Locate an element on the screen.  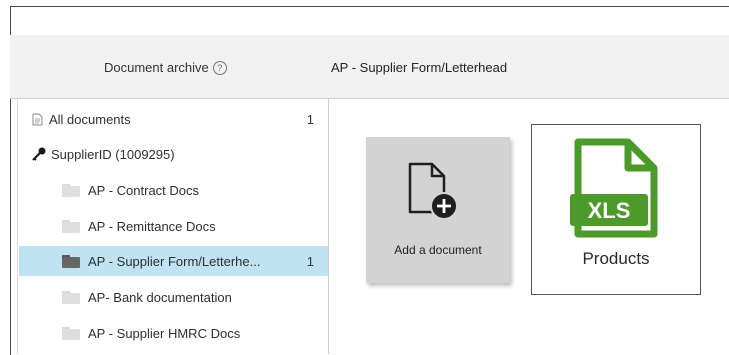
tree-item-supplier-form-letterhead: AP - Supplier Form/Letterhe... 1 is located at coordinates (173, 261).